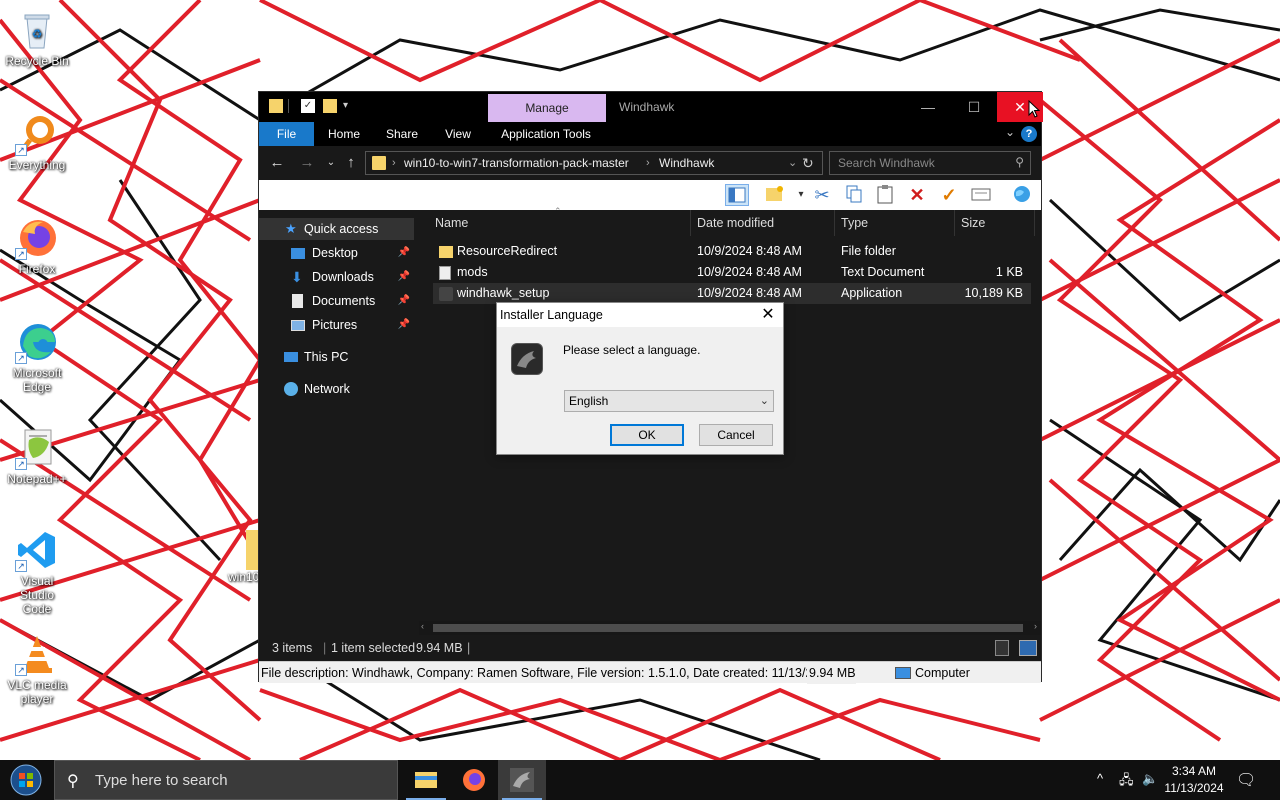 The width and height of the screenshot is (1280, 800). Describe the element at coordinates (286, 134) in the screenshot. I see `tab-file: File` at that location.